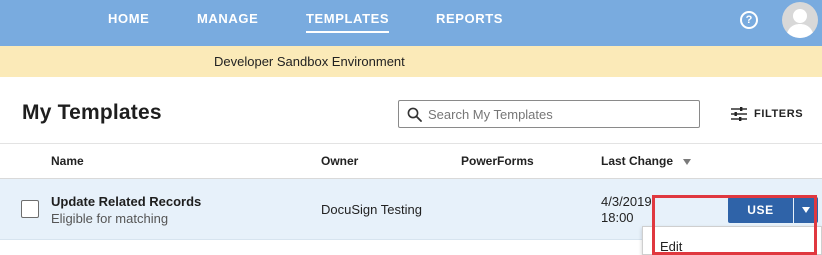  What do you see at coordinates (339, 161) in the screenshot?
I see `column-header-owner: Owner` at bounding box center [339, 161].